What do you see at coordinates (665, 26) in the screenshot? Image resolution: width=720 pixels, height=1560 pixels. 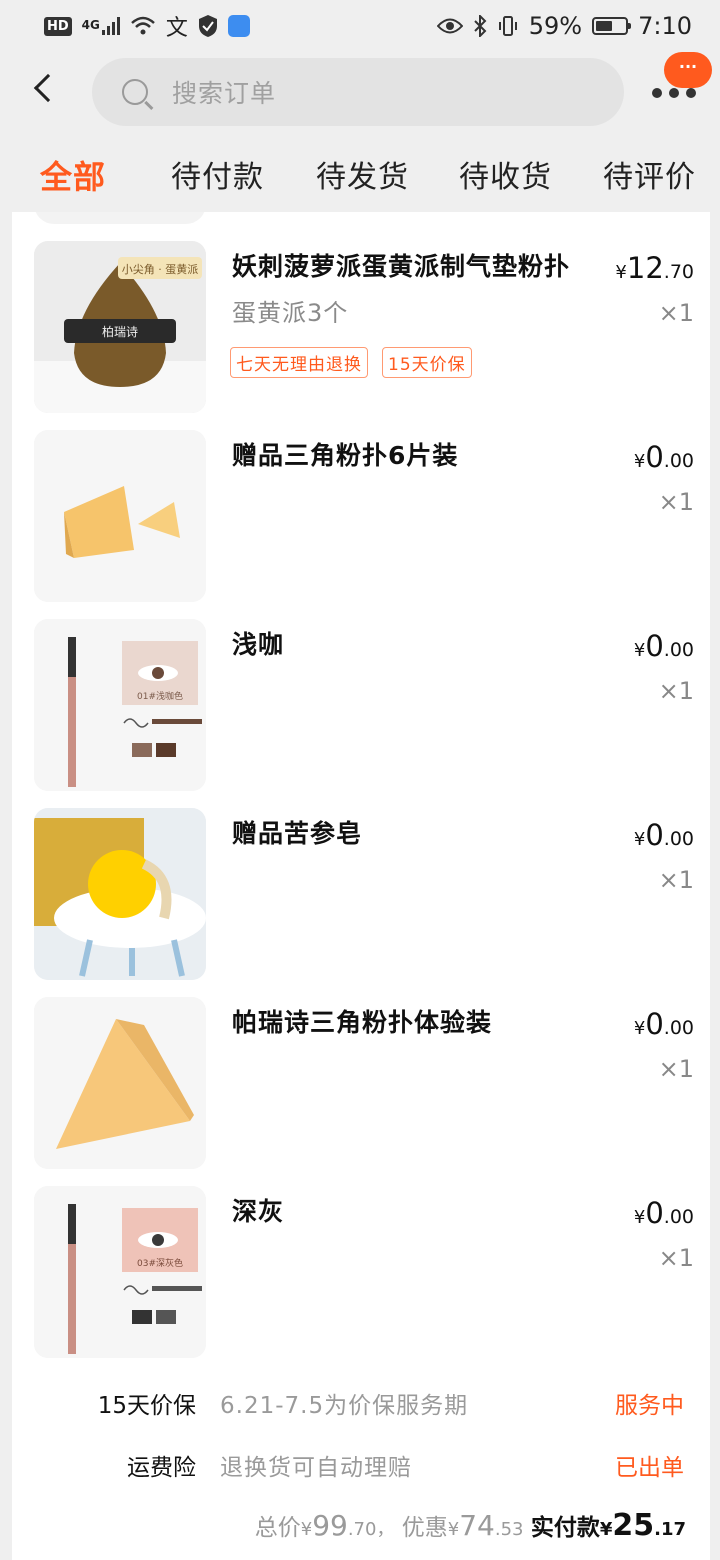 I see `clock: 7:10` at bounding box center [665, 26].